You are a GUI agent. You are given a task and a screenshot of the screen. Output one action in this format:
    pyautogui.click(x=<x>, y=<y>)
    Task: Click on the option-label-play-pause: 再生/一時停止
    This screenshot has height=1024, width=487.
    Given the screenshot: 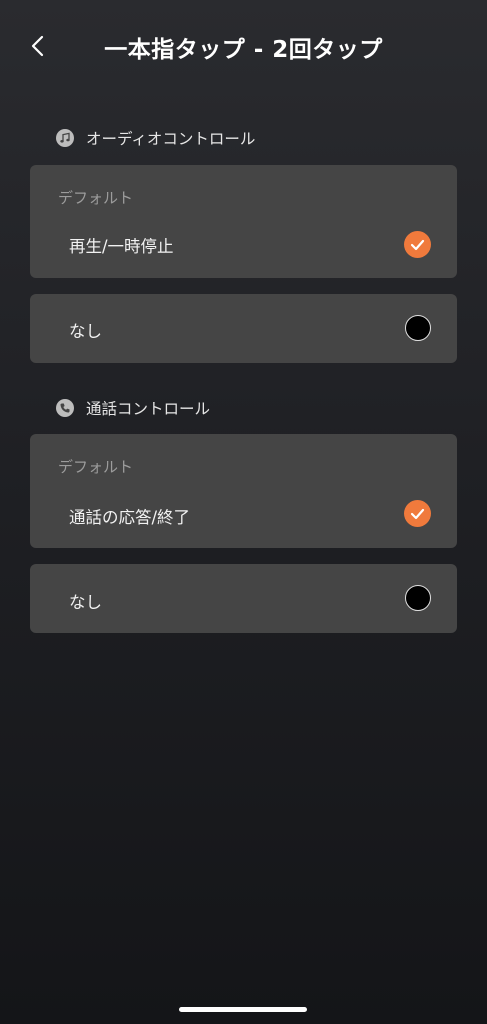 What is the action you would take?
    pyautogui.click(x=121, y=246)
    